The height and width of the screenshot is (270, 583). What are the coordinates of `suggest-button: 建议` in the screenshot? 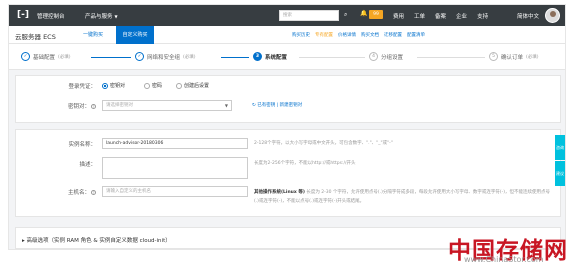 It's located at (560, 173).